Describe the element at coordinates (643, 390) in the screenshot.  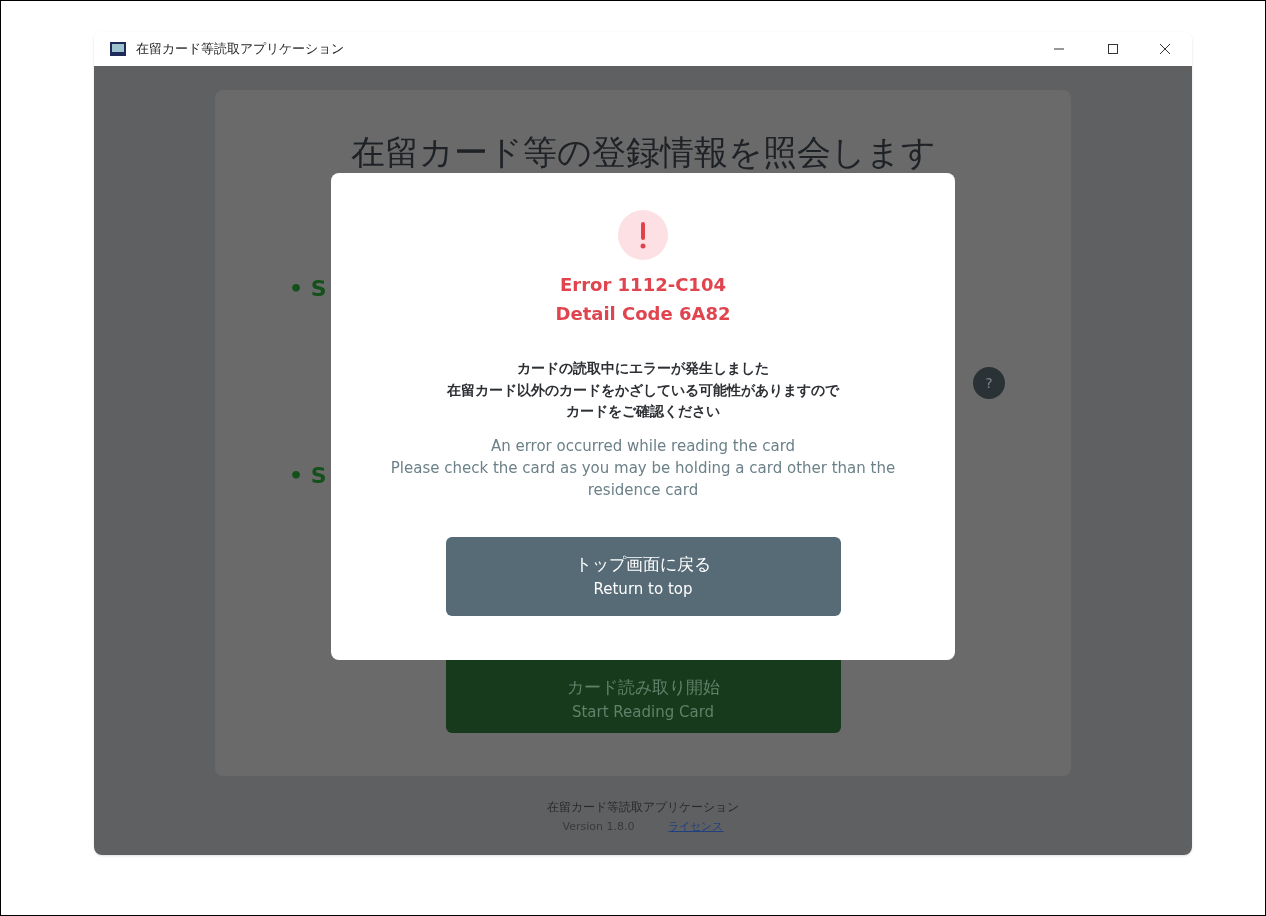
I see `error-message-line: 在留カード以外のカードをかざしている可能性がありますので` at that location.